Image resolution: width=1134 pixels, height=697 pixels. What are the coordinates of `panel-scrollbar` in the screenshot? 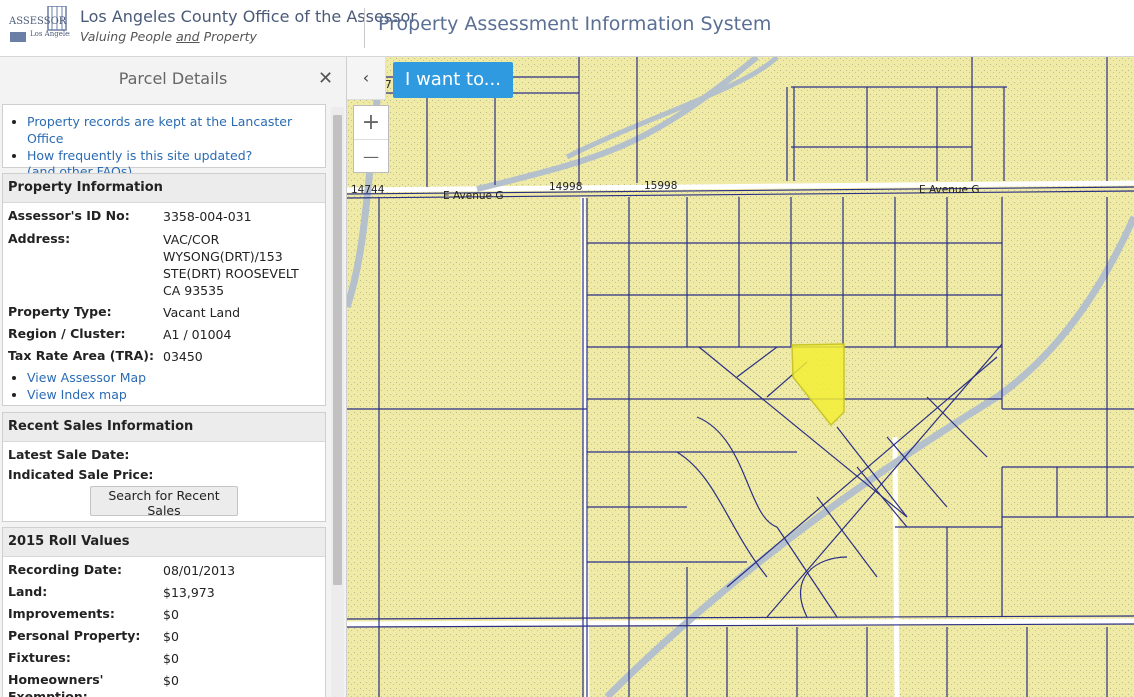 It's located at (337, 402).